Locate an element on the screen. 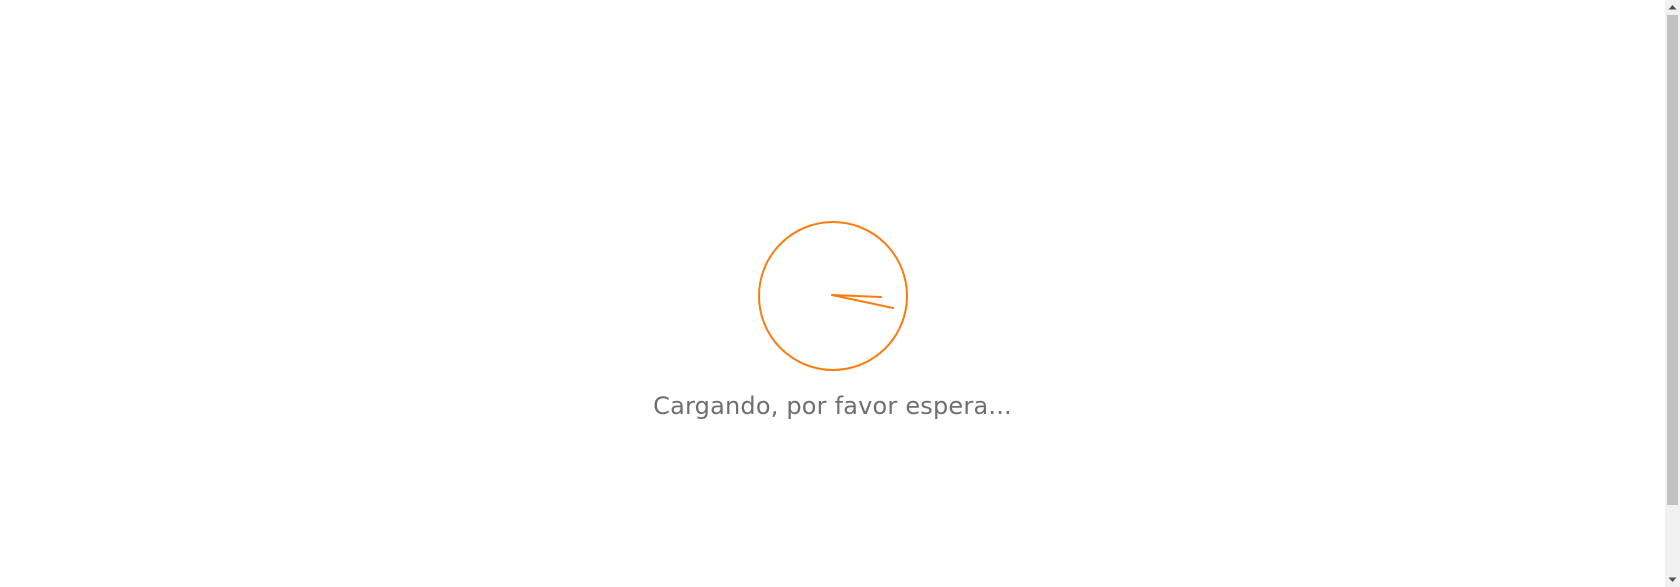 Image resolution: width=1680 pixels, height=587 pixels. arrow-up-icon is located at coordinates (1672, 7).